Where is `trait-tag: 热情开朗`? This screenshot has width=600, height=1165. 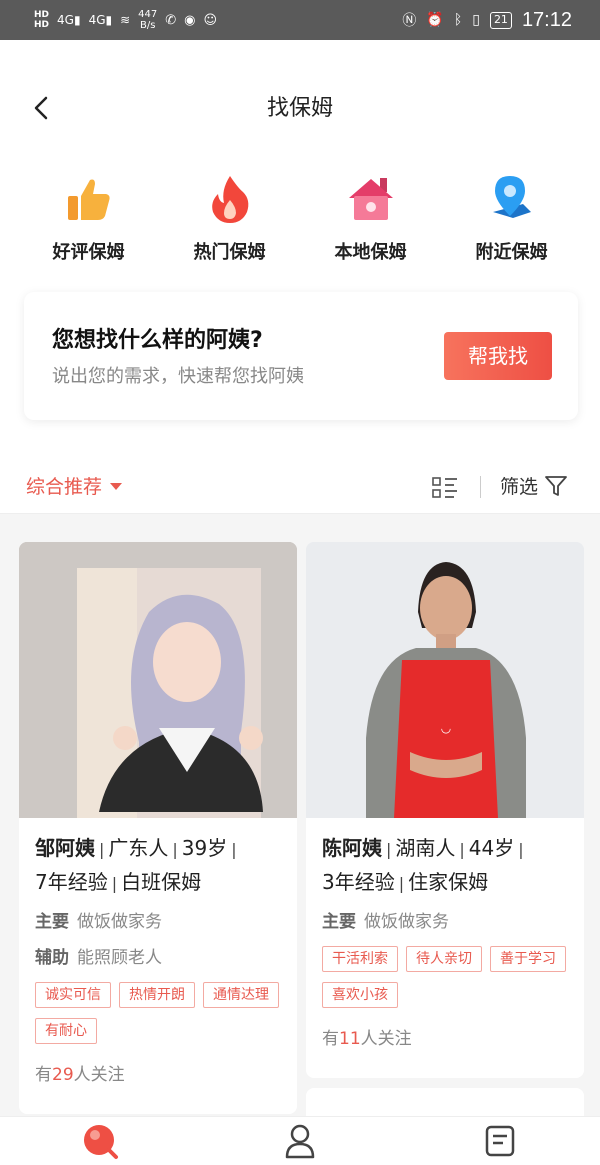 trait-tag: 热情开朗 is located at coordinates (157, 995).